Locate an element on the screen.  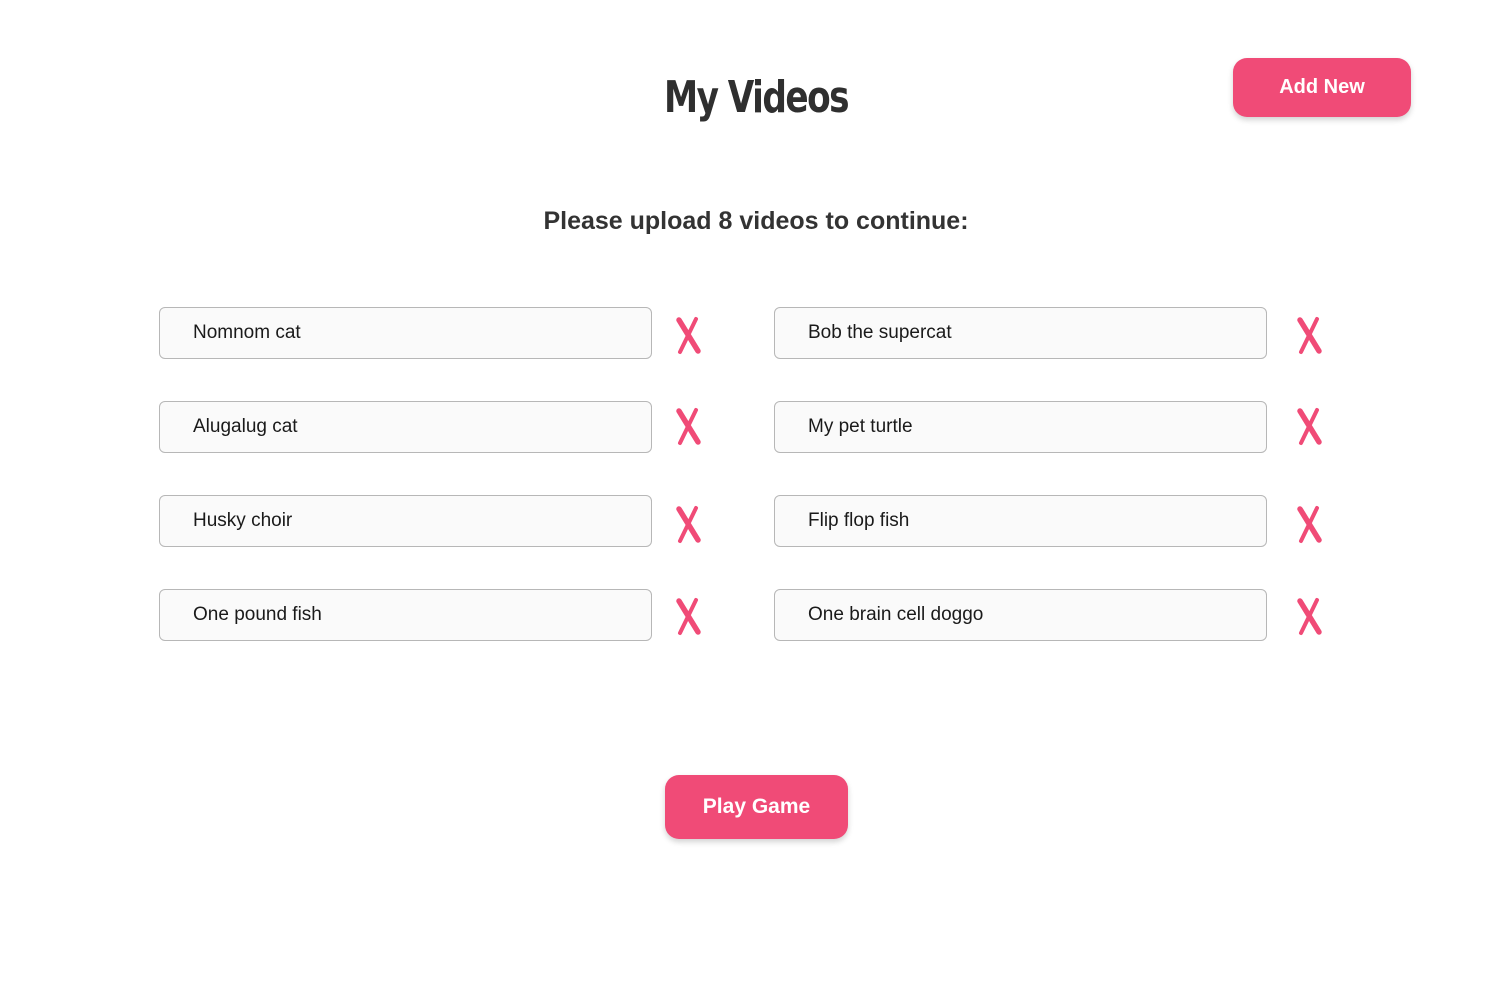
play-game-button: Play Game is located at coordinates (756, 807).